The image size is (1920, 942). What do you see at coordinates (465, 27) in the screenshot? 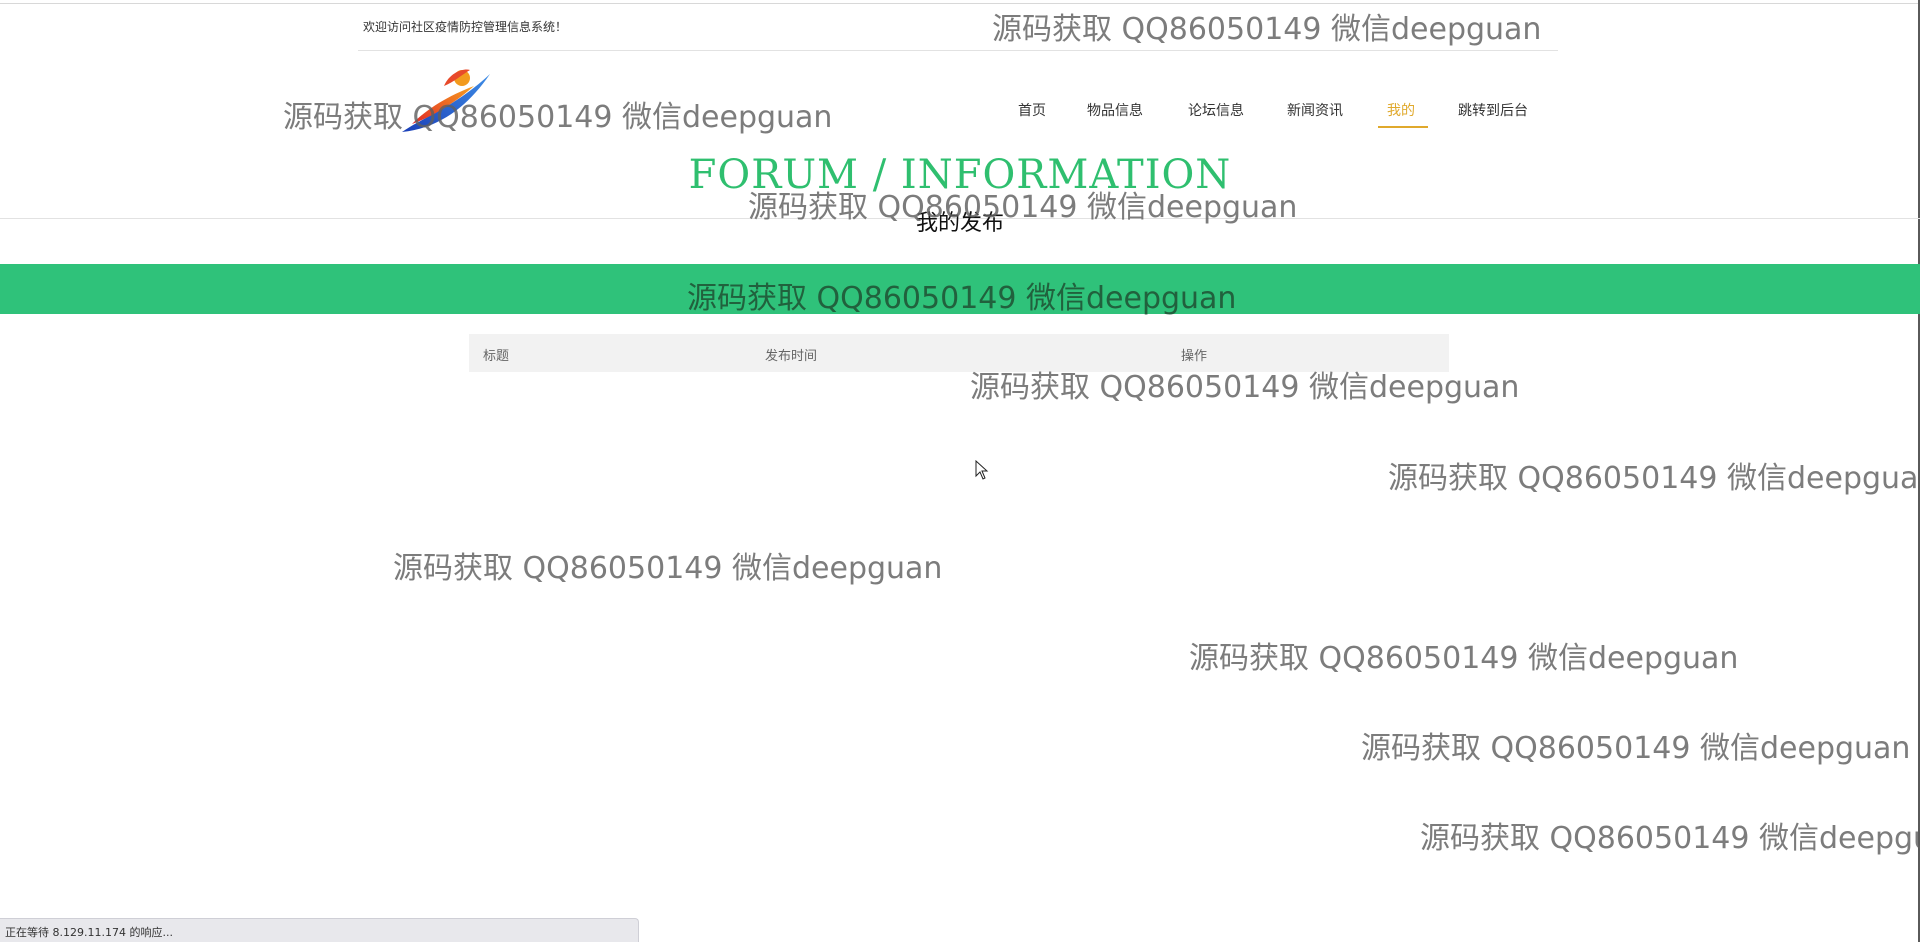
I see `welcome-text: 欢迎访问社区疫情防控管理信息系统！` at bounding box center [465, 27].